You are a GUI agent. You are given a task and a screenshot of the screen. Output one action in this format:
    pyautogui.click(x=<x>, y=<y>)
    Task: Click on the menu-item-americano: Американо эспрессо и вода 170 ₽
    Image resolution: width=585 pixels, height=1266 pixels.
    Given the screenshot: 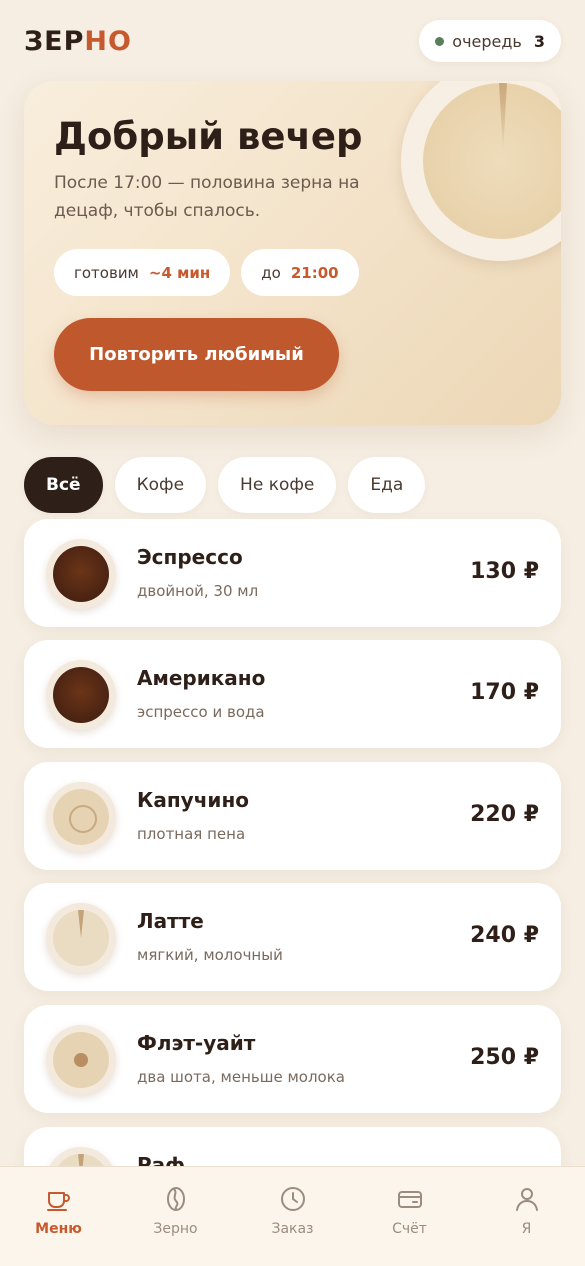 What is the action you would take?
    pyautogui.click(x=292, y=694)
    